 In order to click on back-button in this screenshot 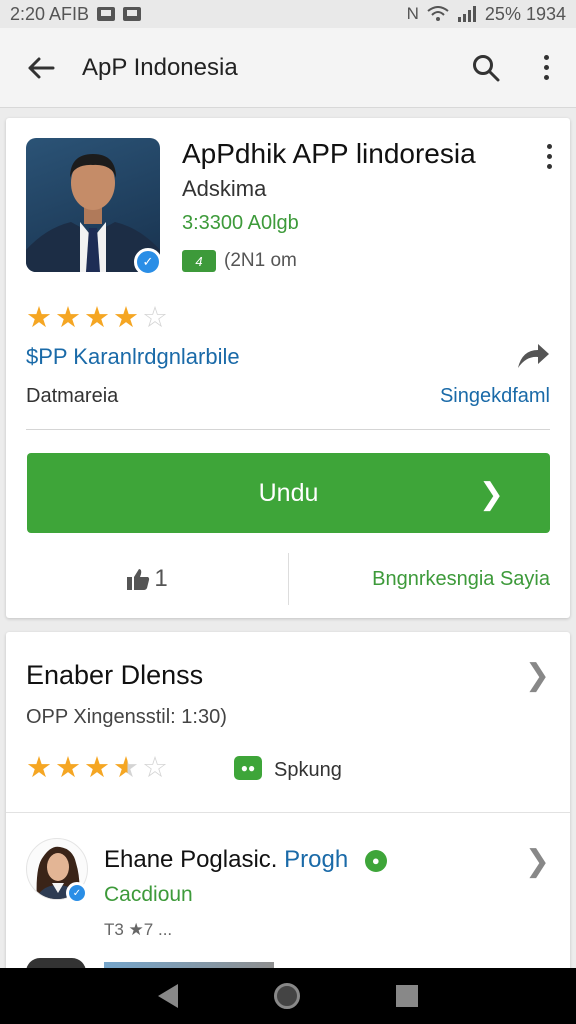, I will do `click(41, 68)`.